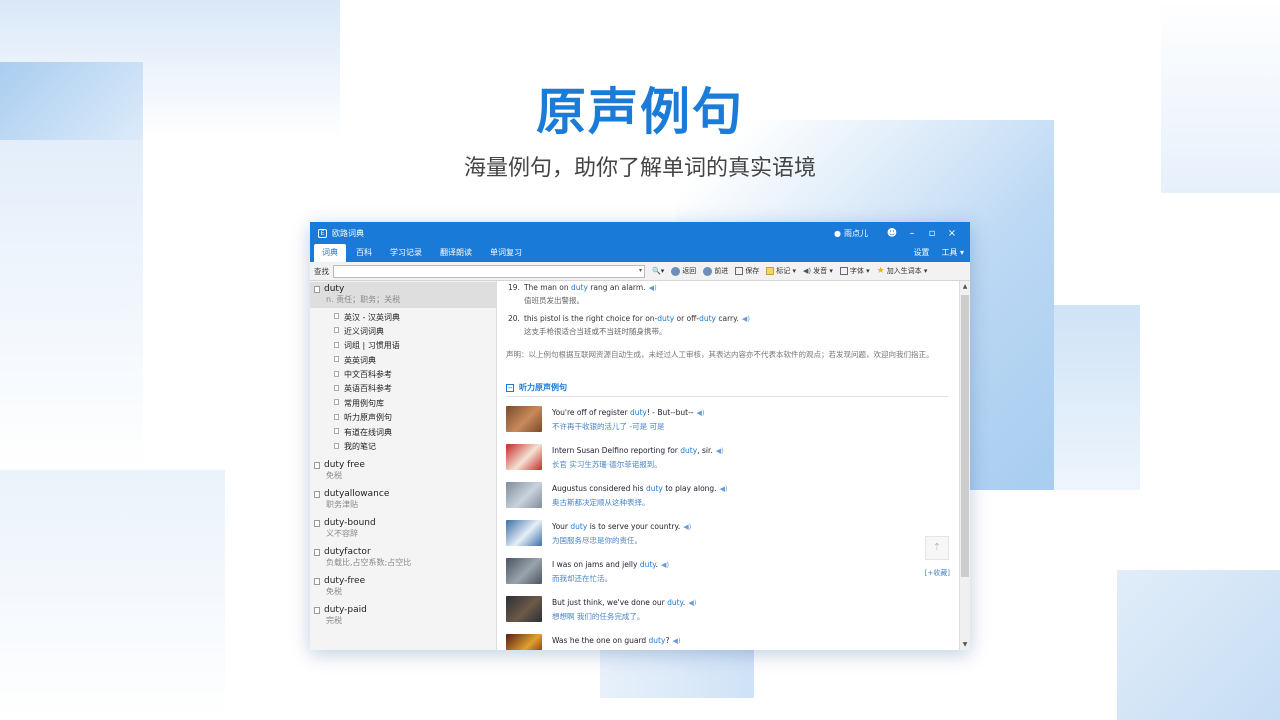 Image resolution: width=1280 pixels, height=720 pixels. Describe the element at coordinates (683, 271) in the screenshot. I see `back-button: 返回` at that location.